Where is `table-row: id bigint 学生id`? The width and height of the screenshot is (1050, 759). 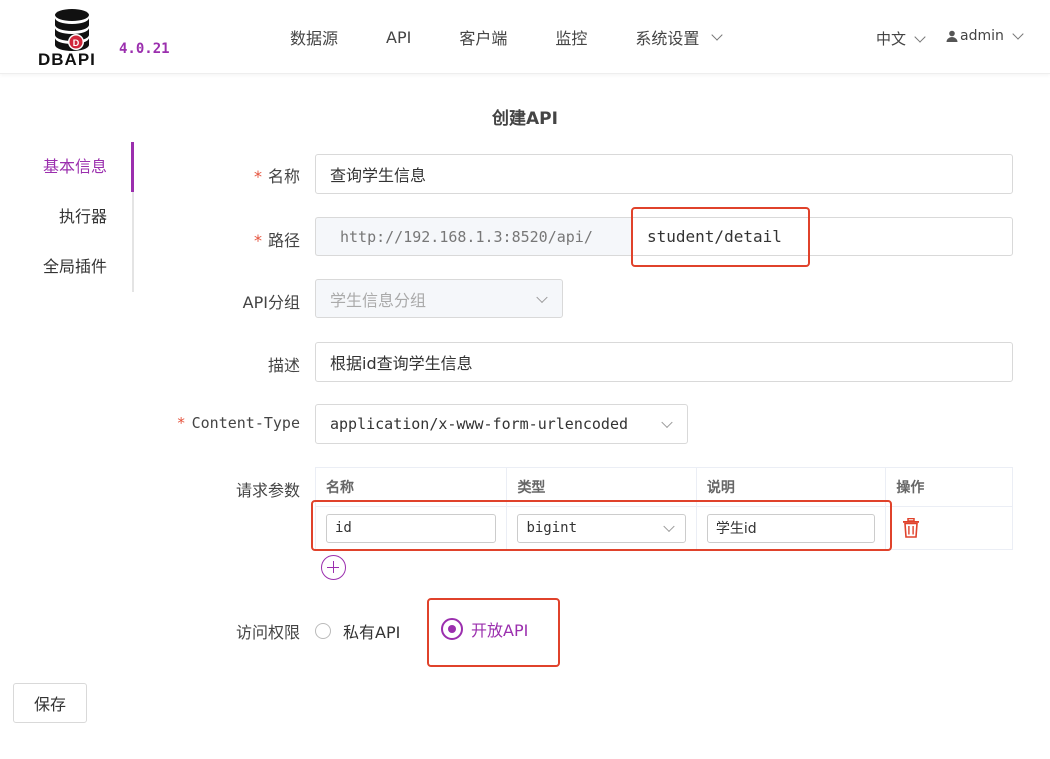 table-row: id bigint 学生id is located at coordinates (664, 528).